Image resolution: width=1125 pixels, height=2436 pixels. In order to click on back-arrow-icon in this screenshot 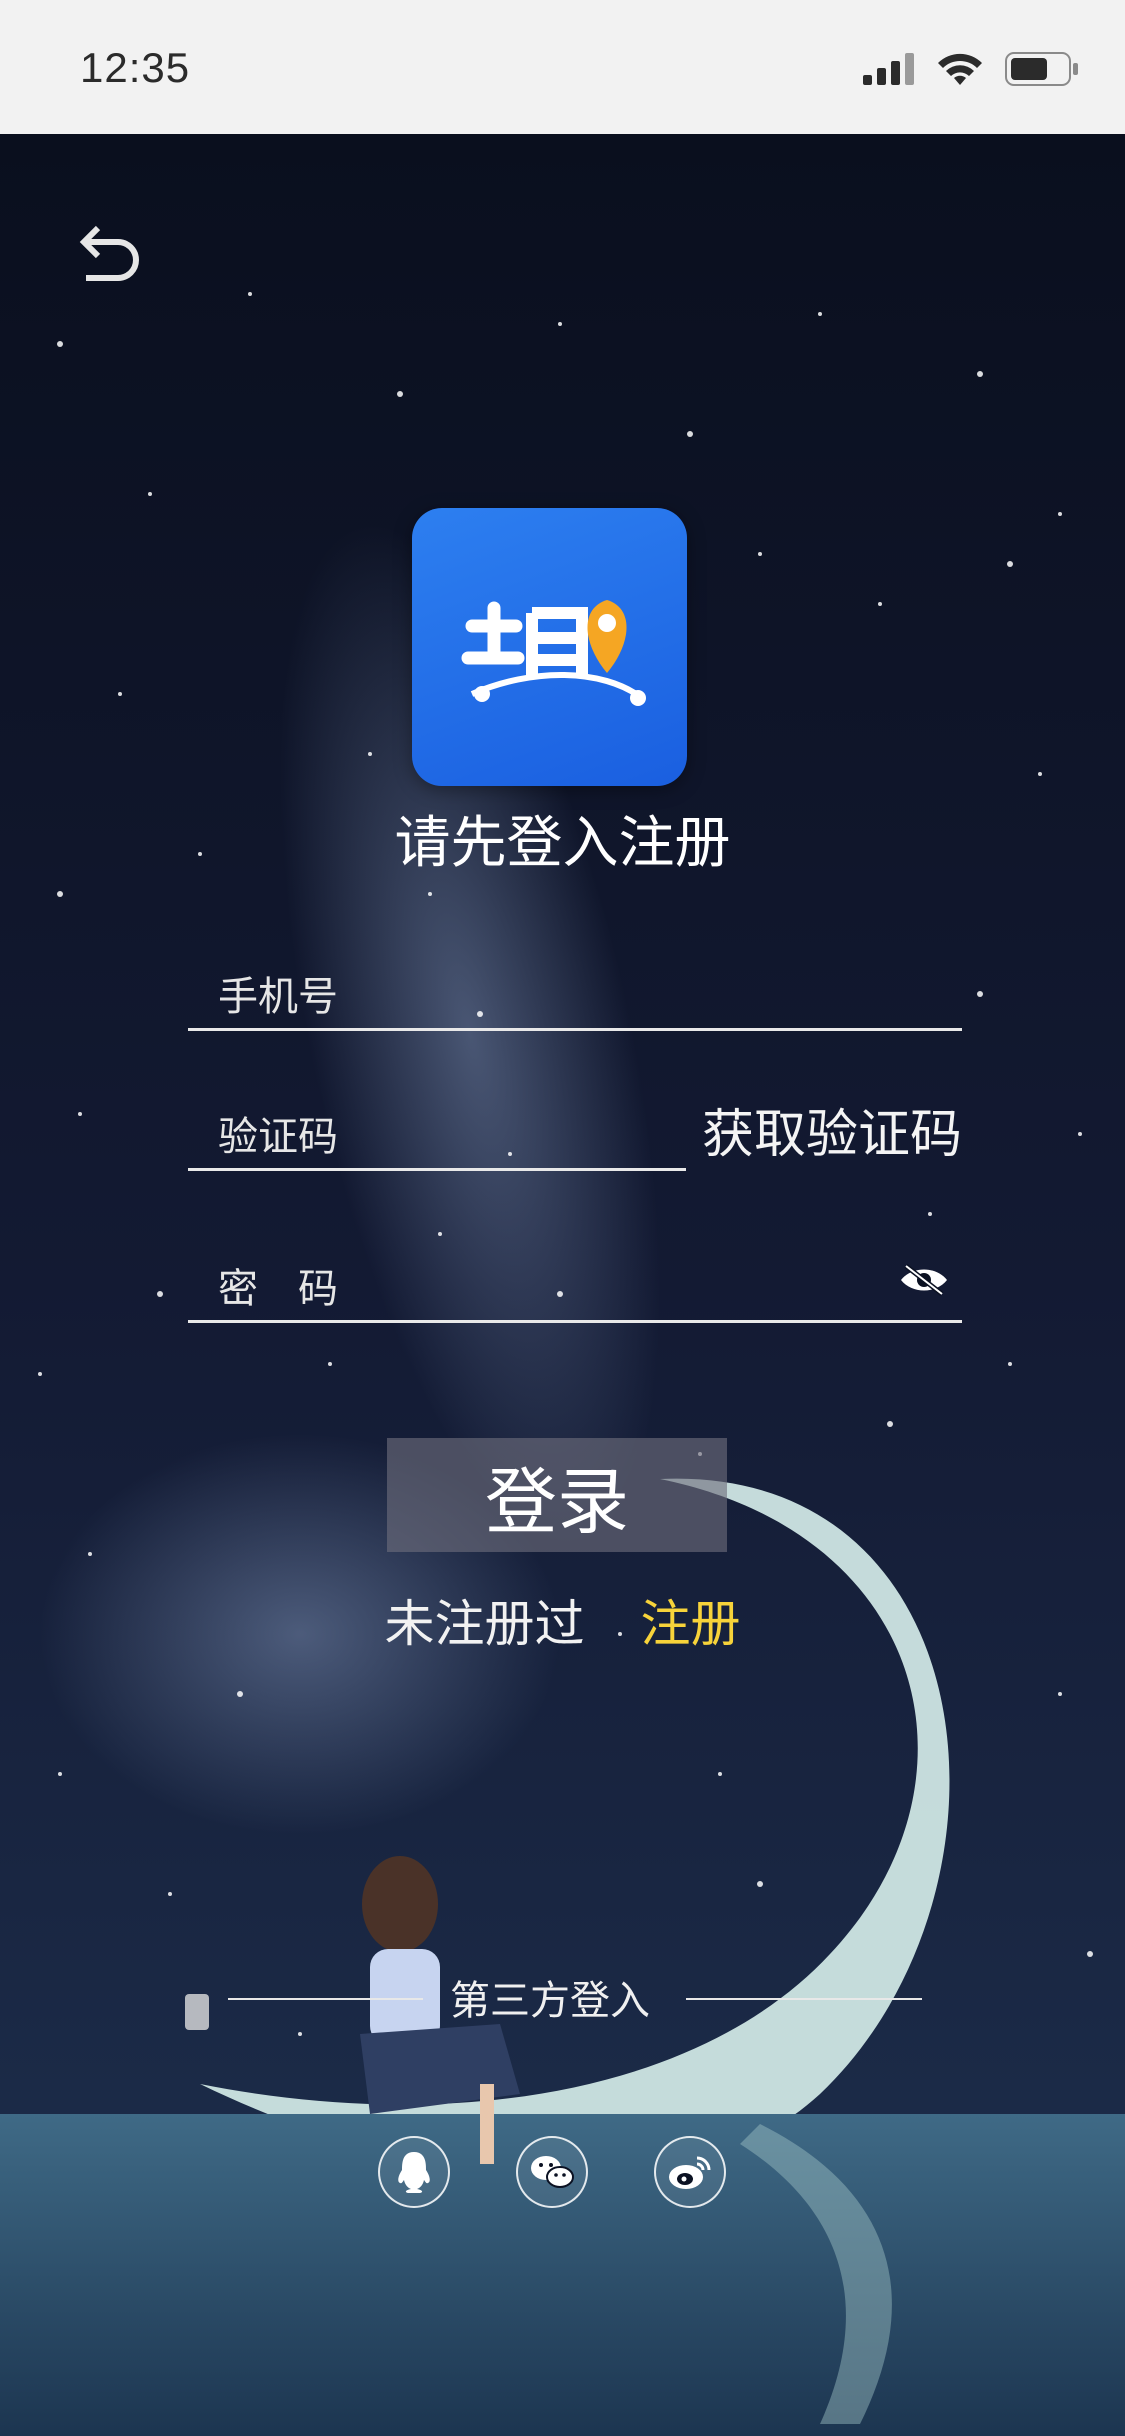, I will do `click(108, 254)`.